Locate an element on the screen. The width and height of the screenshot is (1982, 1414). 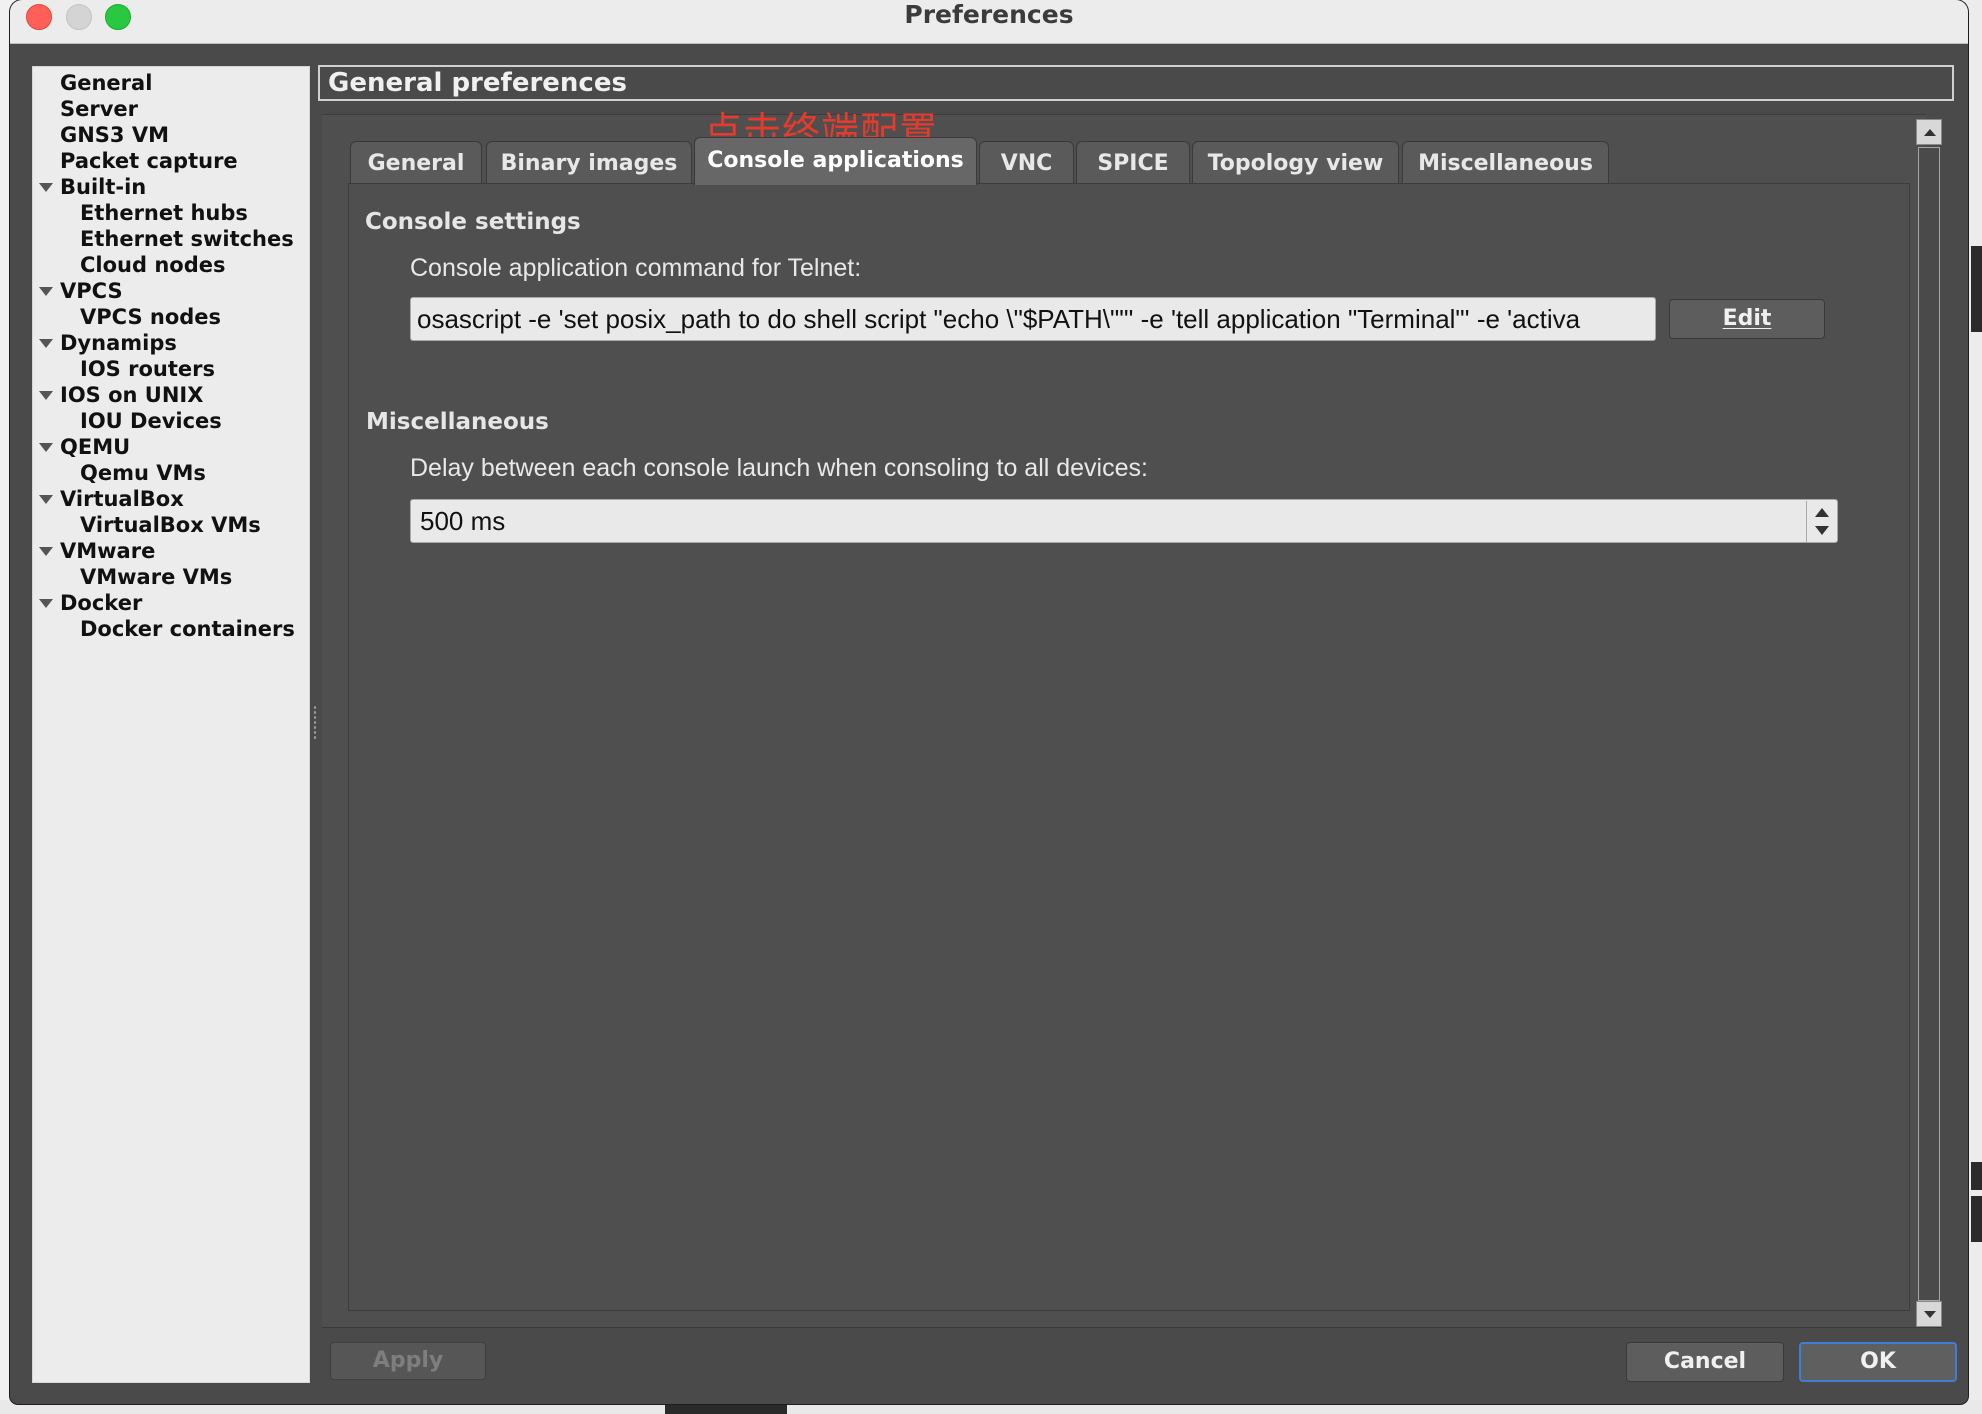
sidebar-item: Dynamips is located at coordinates (108, 343).